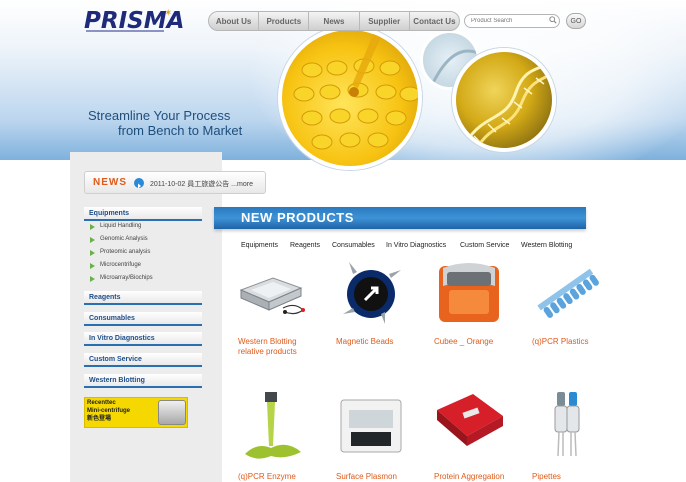 This screenshot has width=686, height=482. I want to click on hero-image-dna, so click(504, 100).